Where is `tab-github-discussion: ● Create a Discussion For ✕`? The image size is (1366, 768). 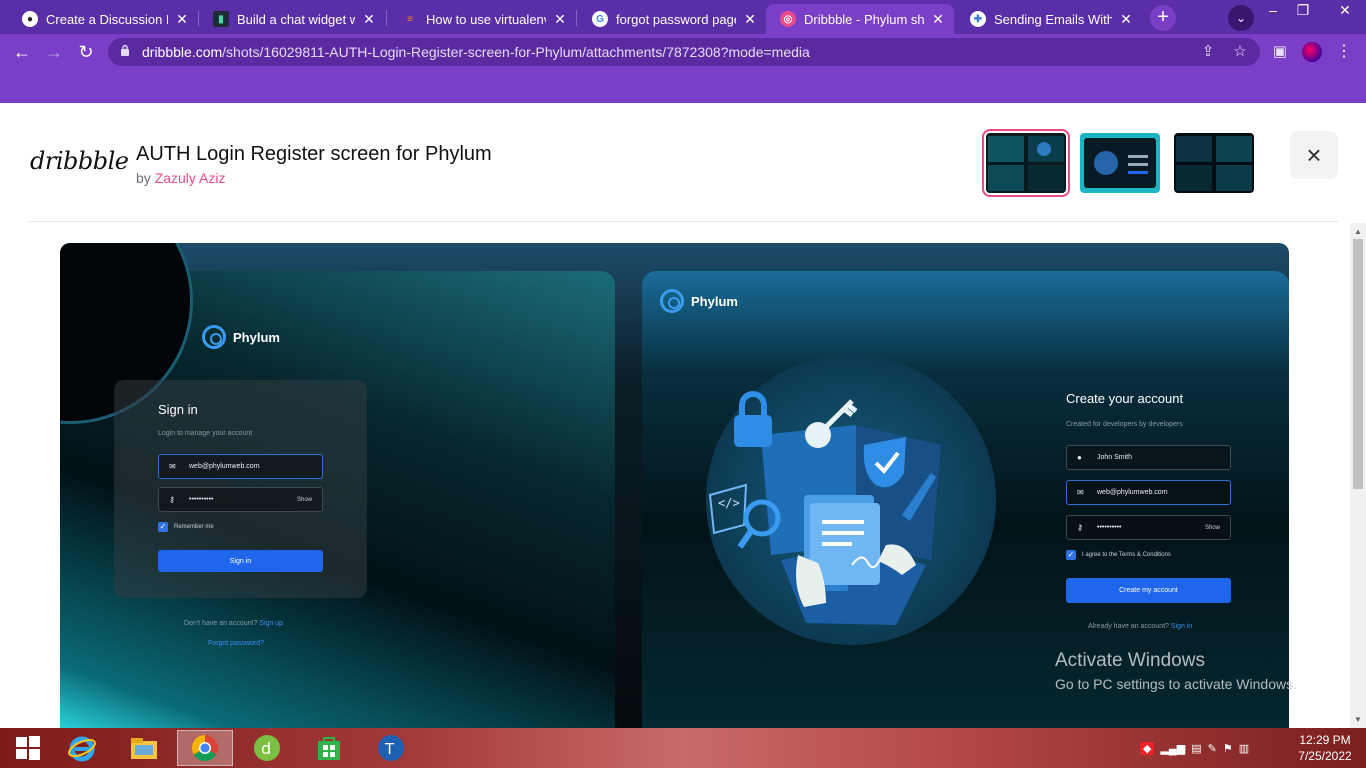 tab-github-discussion: ● Create a Discussion For ✕ is located at coordinates (103, 19).